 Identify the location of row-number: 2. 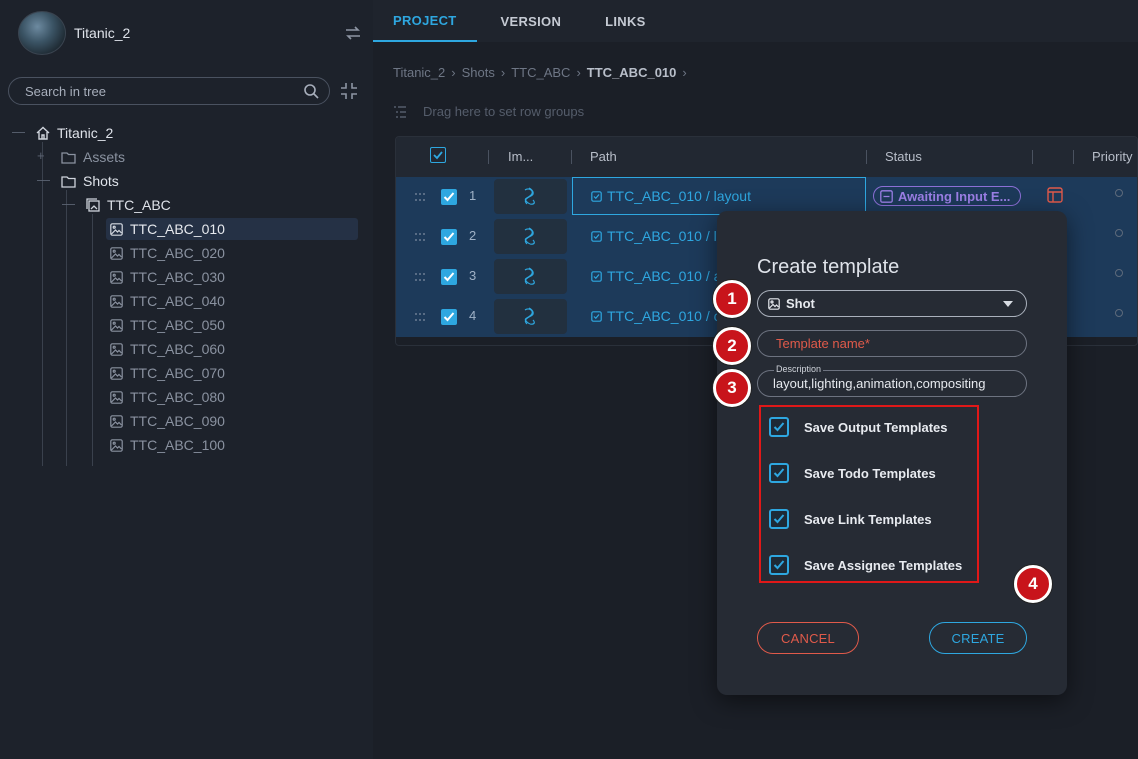
(473, 235).